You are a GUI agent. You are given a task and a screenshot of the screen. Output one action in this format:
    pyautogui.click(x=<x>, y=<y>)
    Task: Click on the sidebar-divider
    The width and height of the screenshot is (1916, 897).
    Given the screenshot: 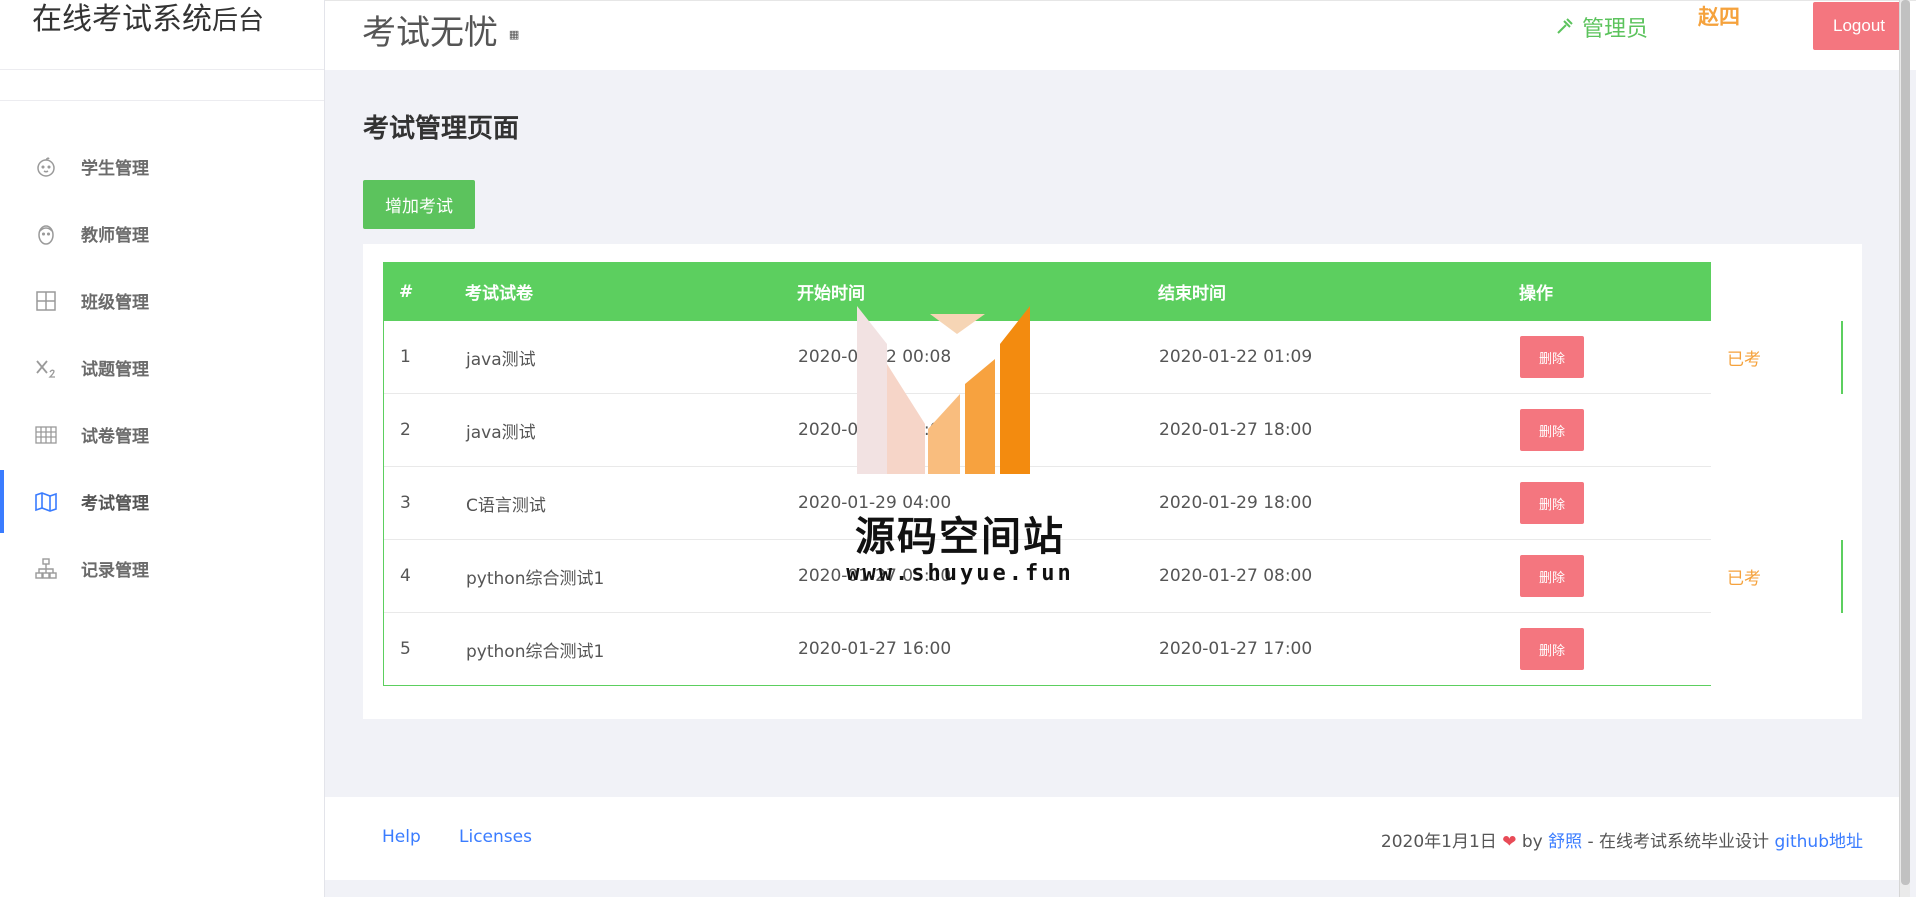 What is the action you would take?
    pyautogui.click(x=162, y=85)
    